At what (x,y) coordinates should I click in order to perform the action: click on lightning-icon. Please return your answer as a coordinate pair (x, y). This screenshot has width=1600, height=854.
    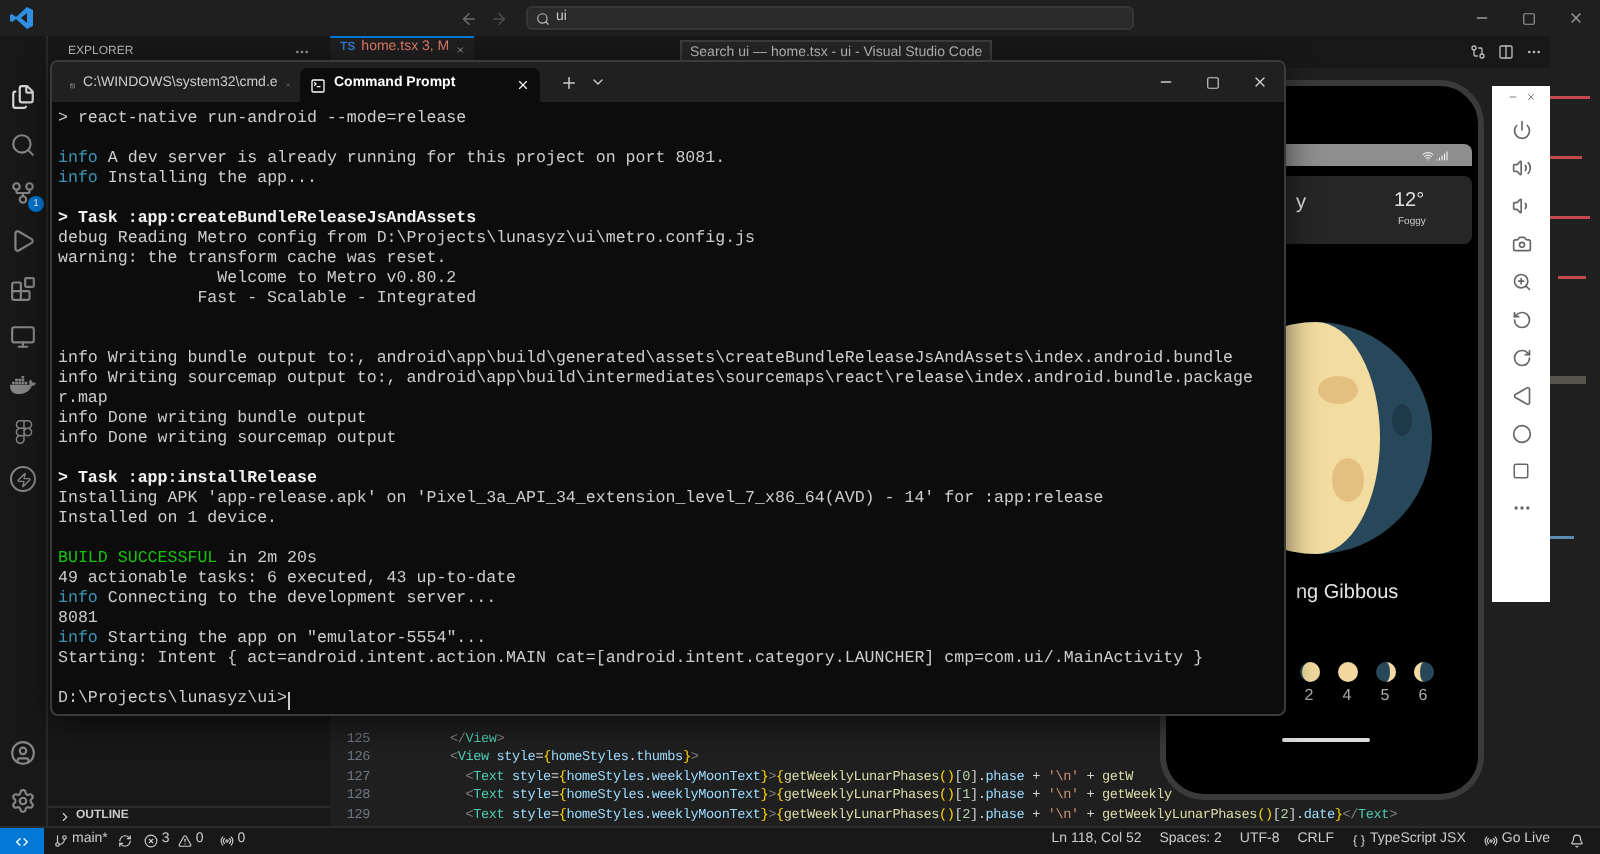
    Looking at the image, I should click on (23, 479).